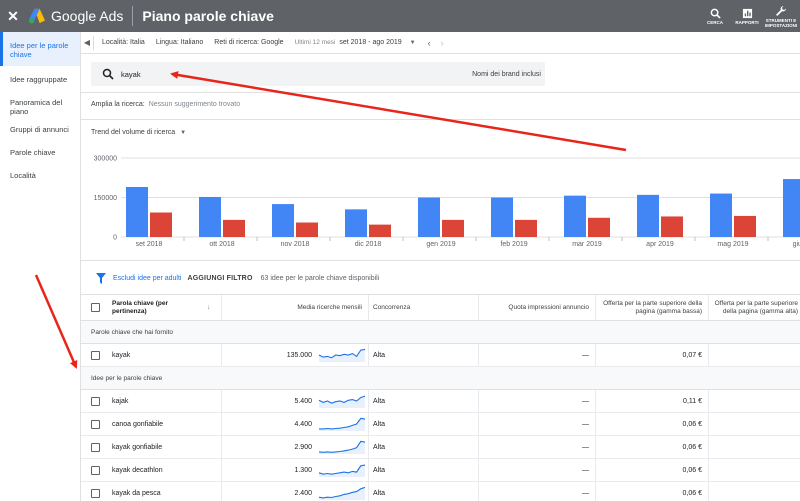 The height and width of the screenshot is (501, 800). Describe the element at coordinates (715, 16) in the screenshot. I see `search-tool-button: CERCA` at that location.